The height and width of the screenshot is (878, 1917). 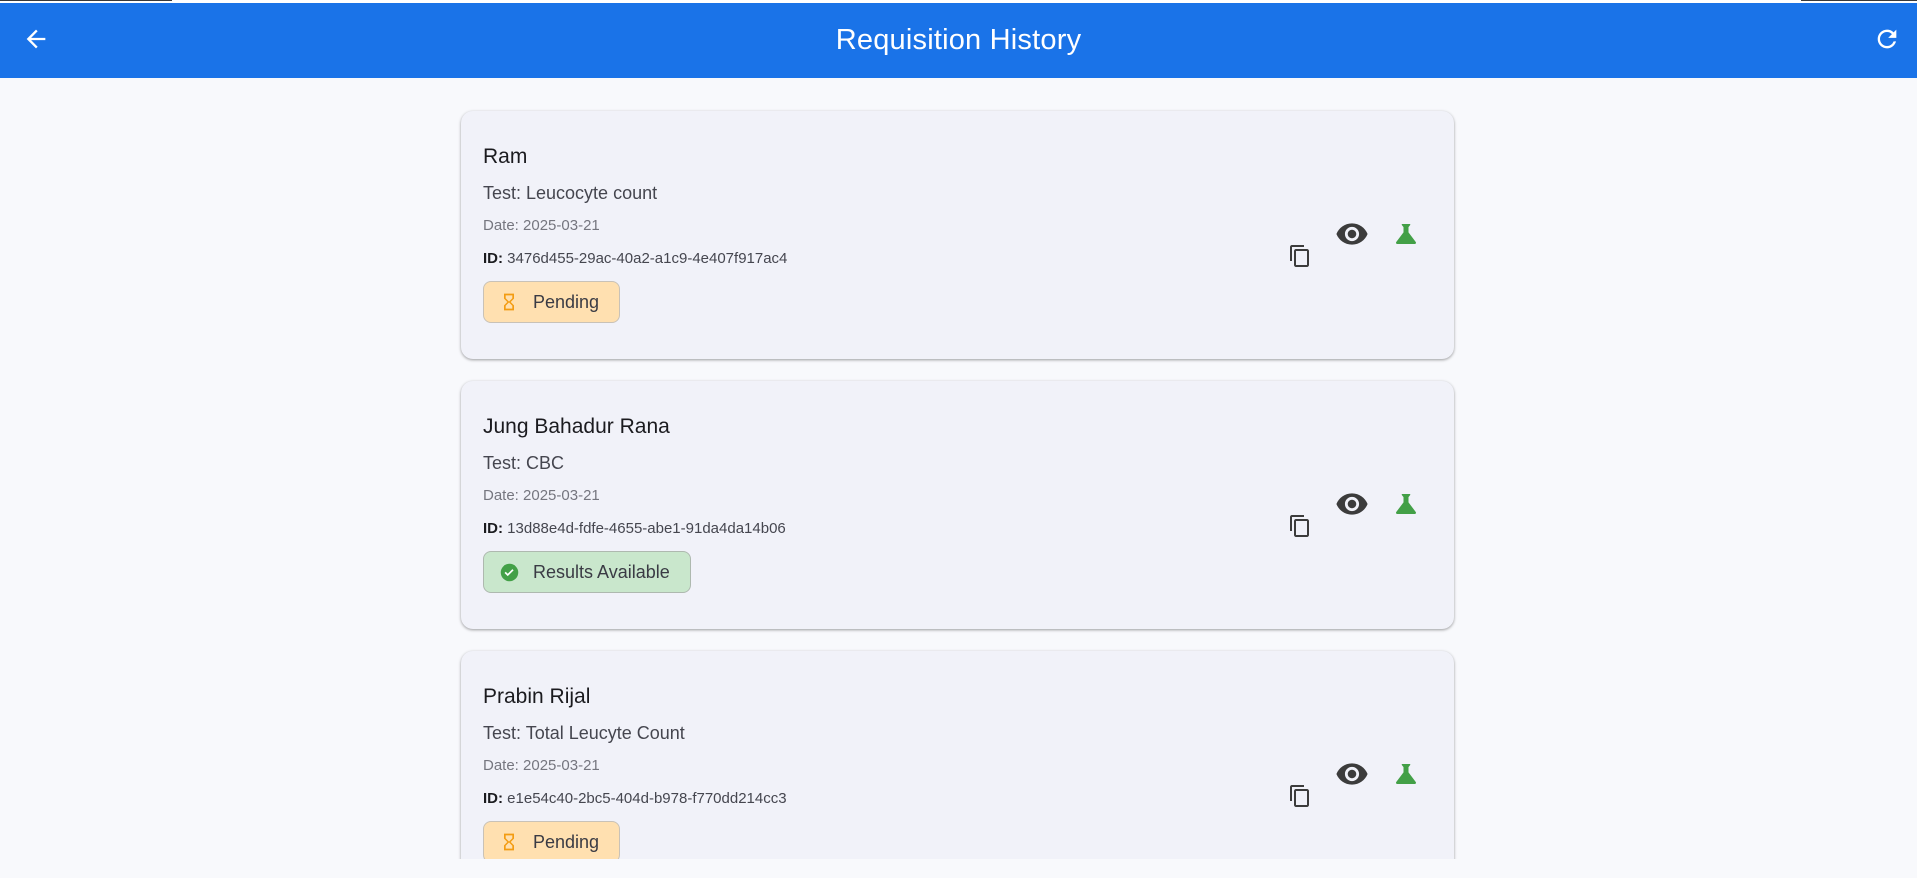 I want to click on app-bar: Requisition History, so click(x=958, y=40).